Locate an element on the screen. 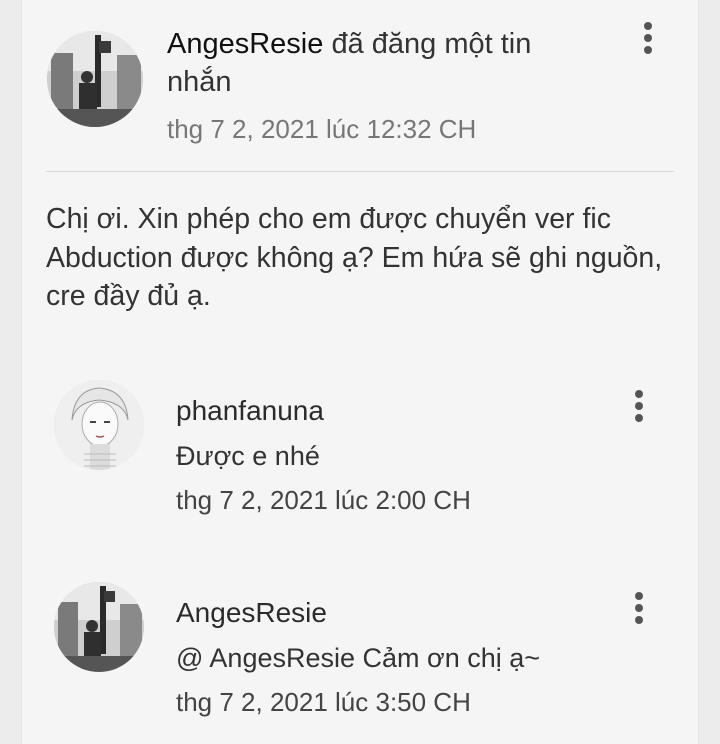  sketch-portrait-avatar-image is located at coordinates (99, 425).